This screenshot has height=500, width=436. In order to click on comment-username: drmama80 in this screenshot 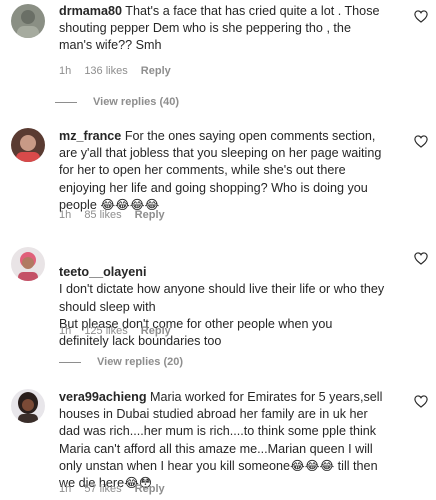, I will do `click(90, 11)`.